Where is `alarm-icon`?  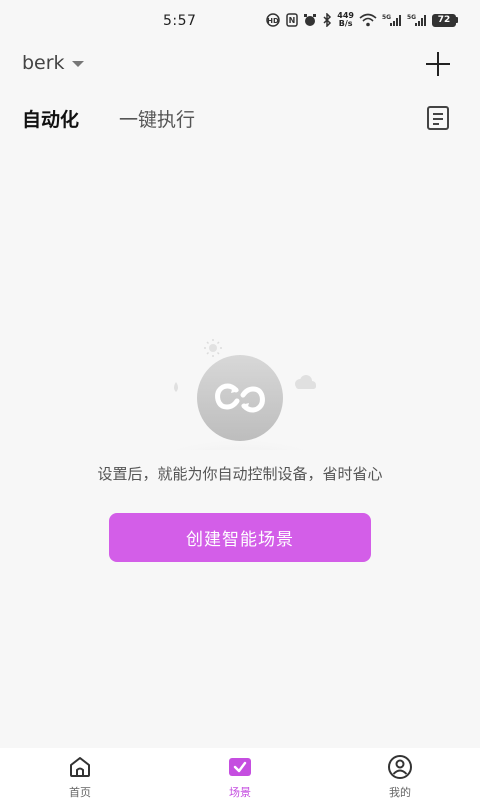 alarm-icon is located at coordinates (310, 20).